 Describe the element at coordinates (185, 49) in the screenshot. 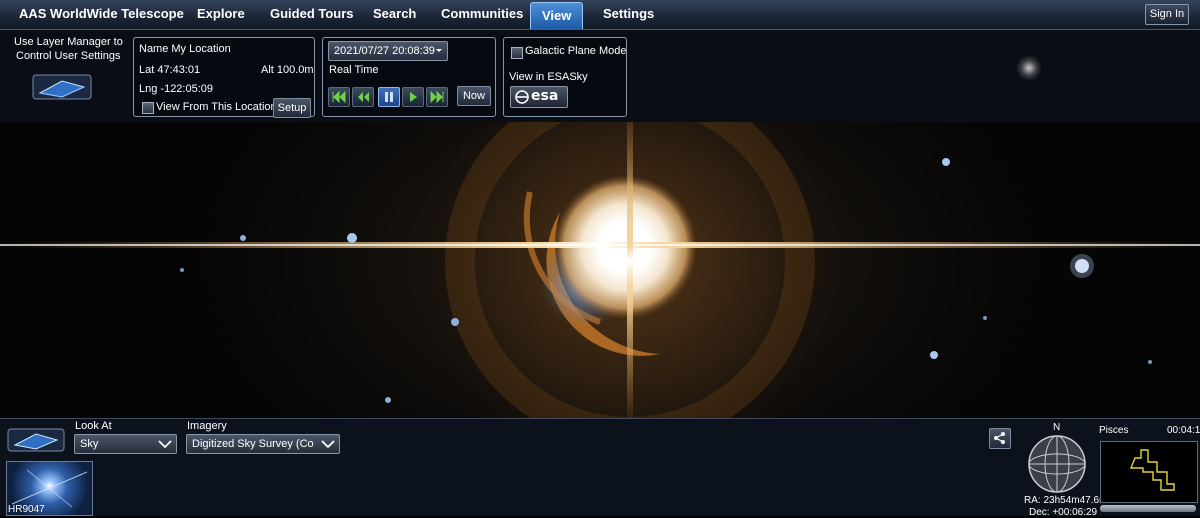

I see `name-my-location-link: Name My Location` at that location.